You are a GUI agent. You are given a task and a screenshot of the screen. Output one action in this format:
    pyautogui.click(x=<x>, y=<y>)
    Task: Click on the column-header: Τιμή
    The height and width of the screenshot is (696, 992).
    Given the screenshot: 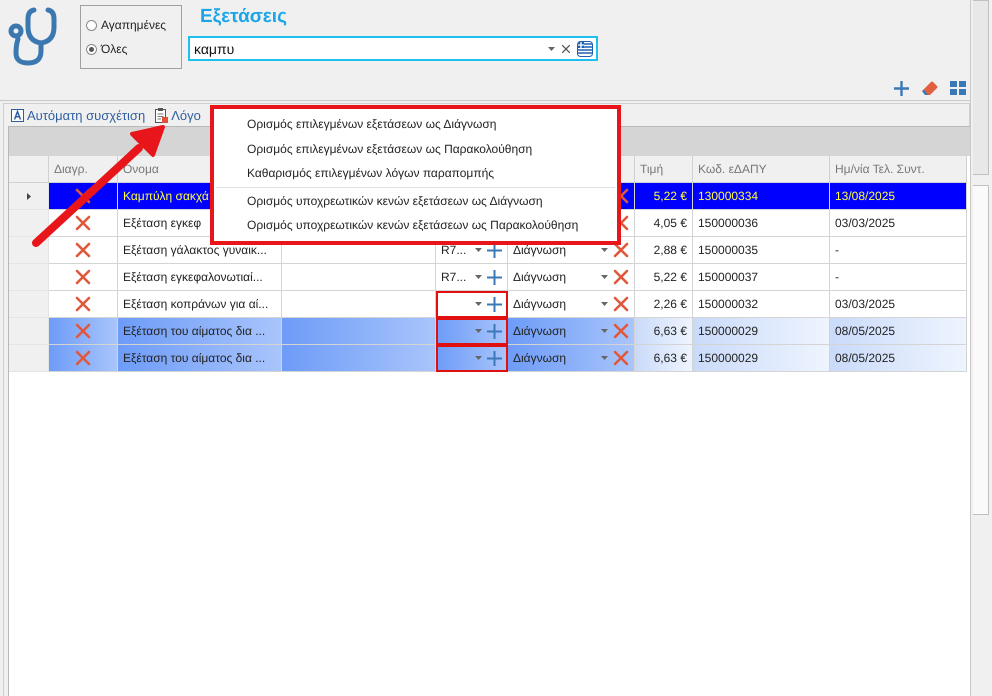 What is the action you would take?
    pyautogui.click(x=664, y=169)
    